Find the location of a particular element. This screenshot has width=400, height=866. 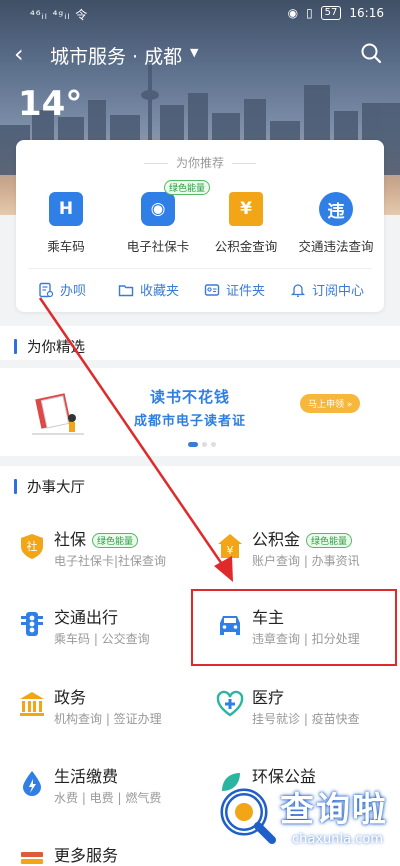

rec-item-label: 公积金查询 is located at coordinates (246, 246).